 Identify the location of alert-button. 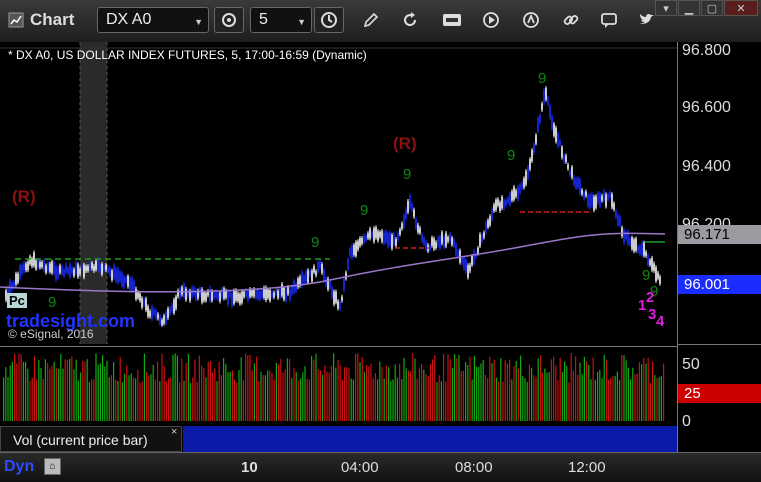
(531, 20).